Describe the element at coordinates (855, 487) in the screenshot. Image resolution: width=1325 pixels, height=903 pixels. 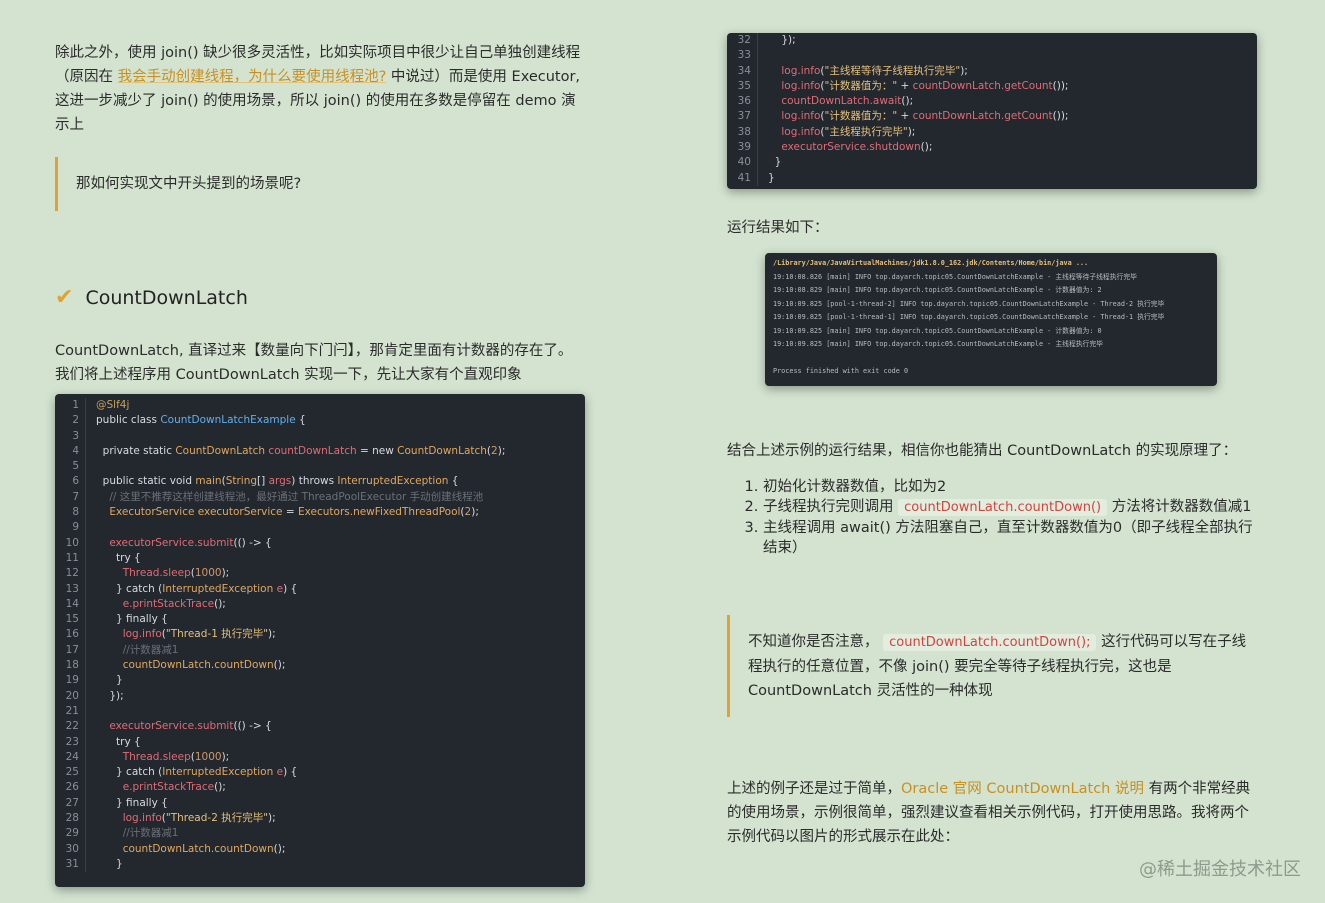
I see `step-text: 初始化计数器数值，比如为2` at that location.